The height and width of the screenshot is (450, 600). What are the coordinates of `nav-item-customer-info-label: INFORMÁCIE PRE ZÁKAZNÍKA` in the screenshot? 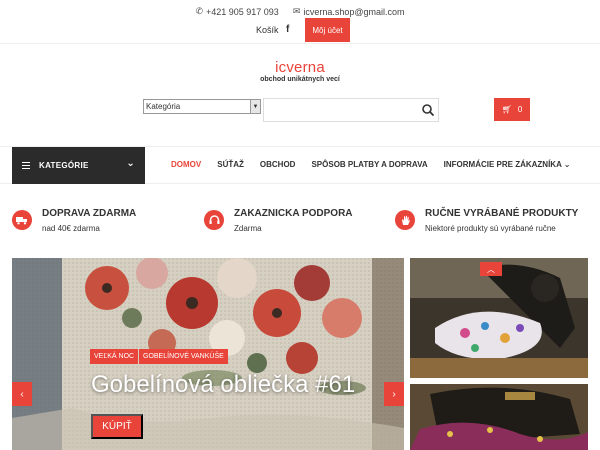 It's located at (502, 164).